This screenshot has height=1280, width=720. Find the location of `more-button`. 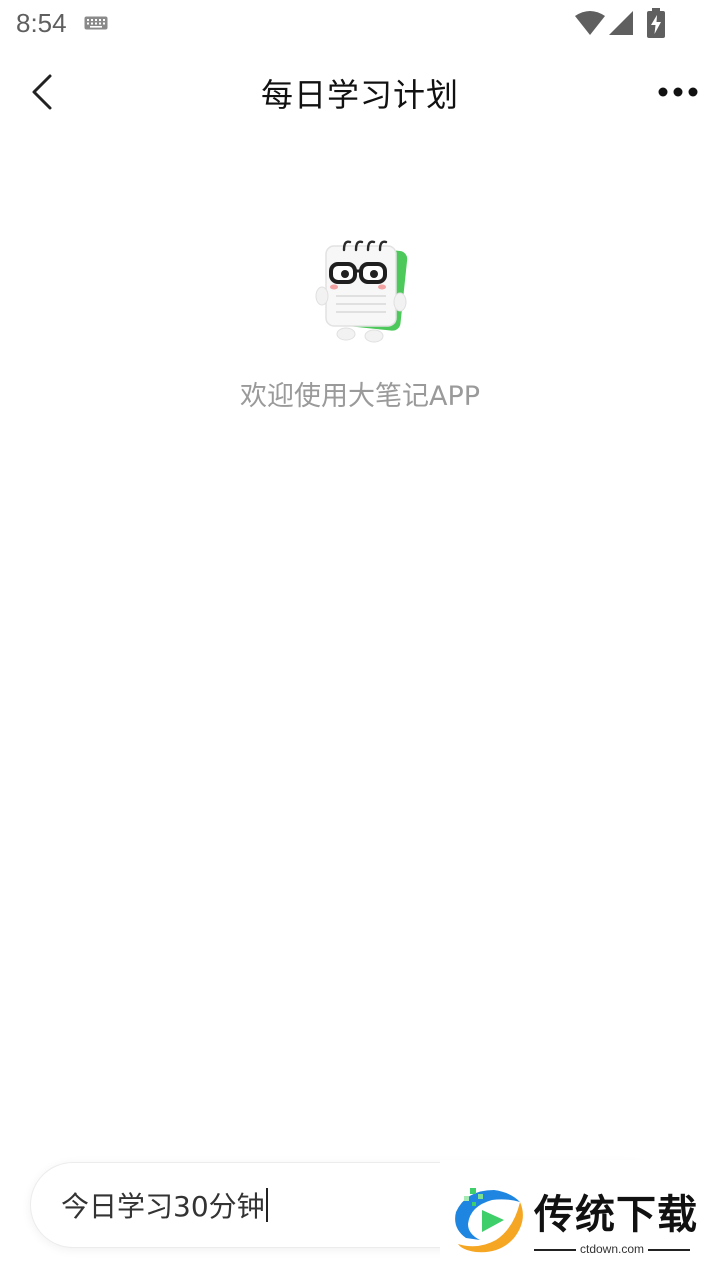

more-button is located at coordinates (678, 92).